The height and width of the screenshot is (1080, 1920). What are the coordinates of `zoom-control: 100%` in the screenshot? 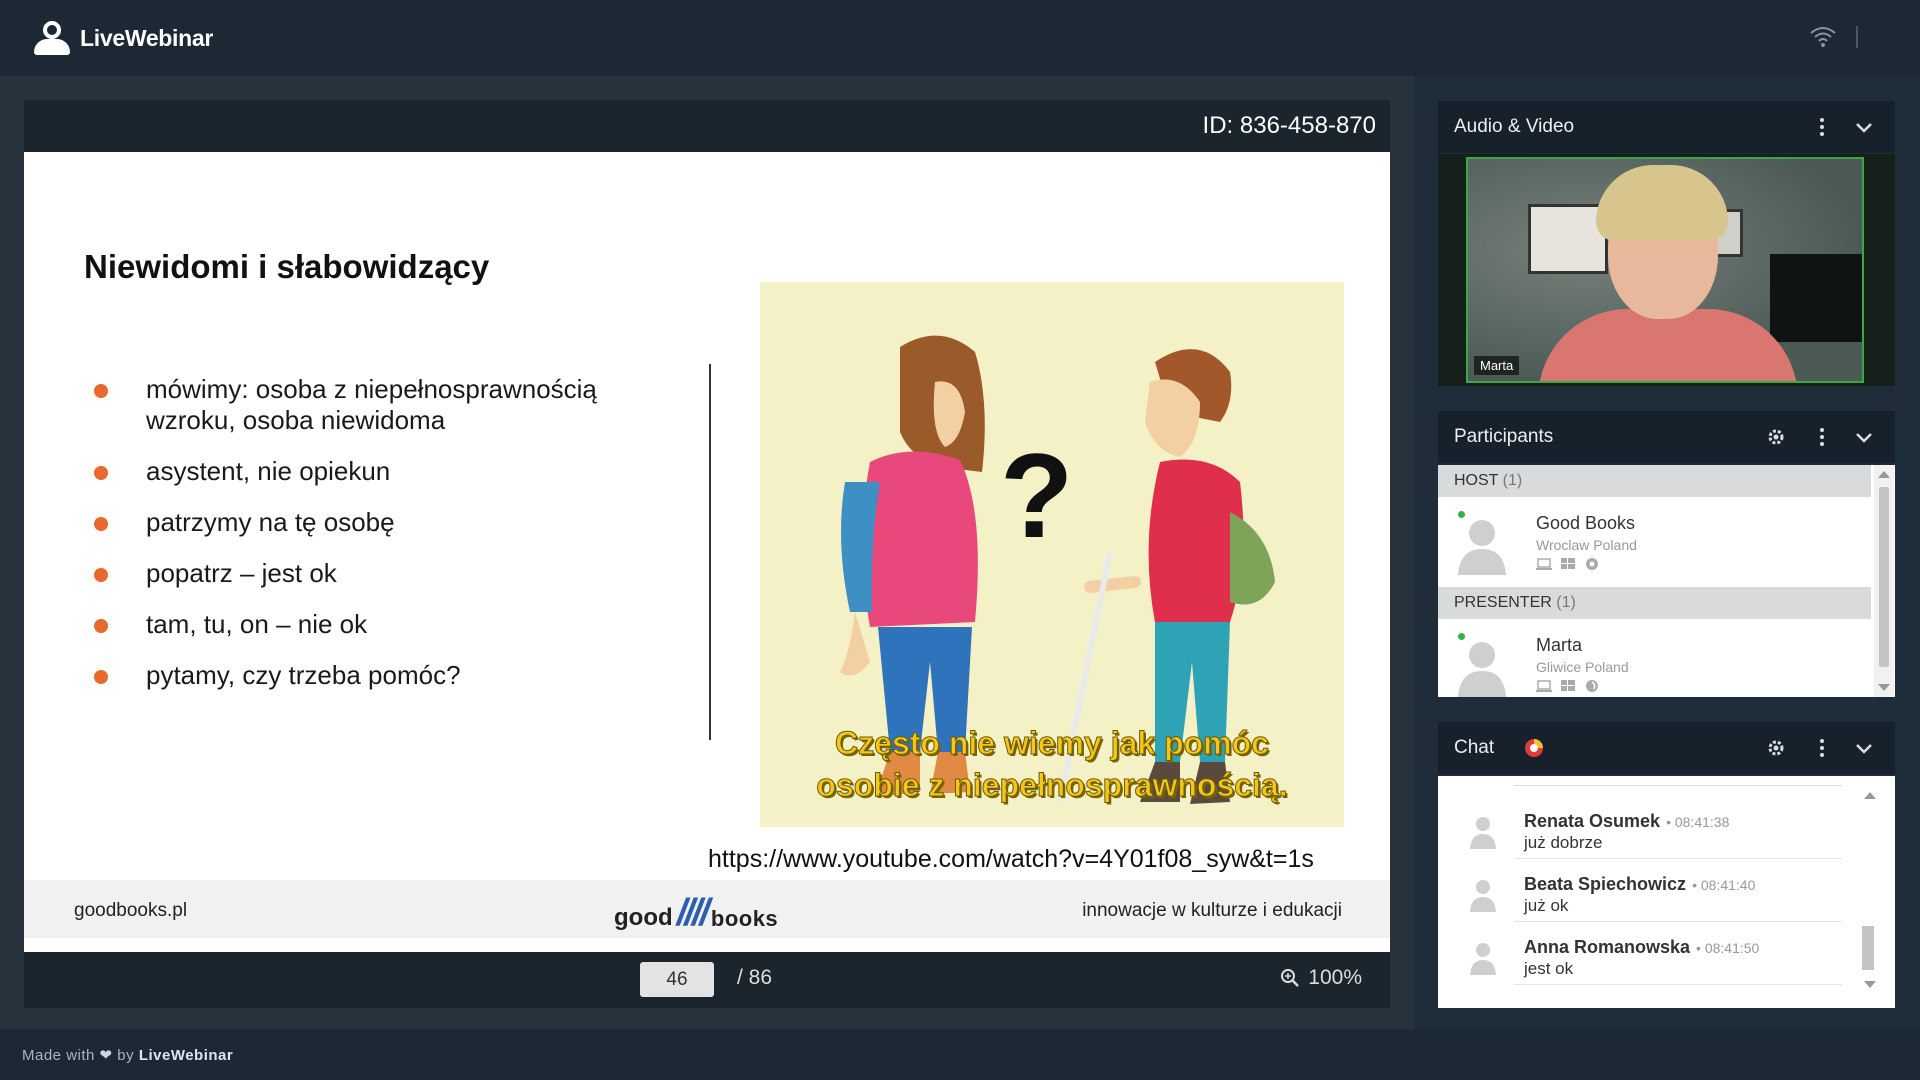 It's located at (1321, 978).